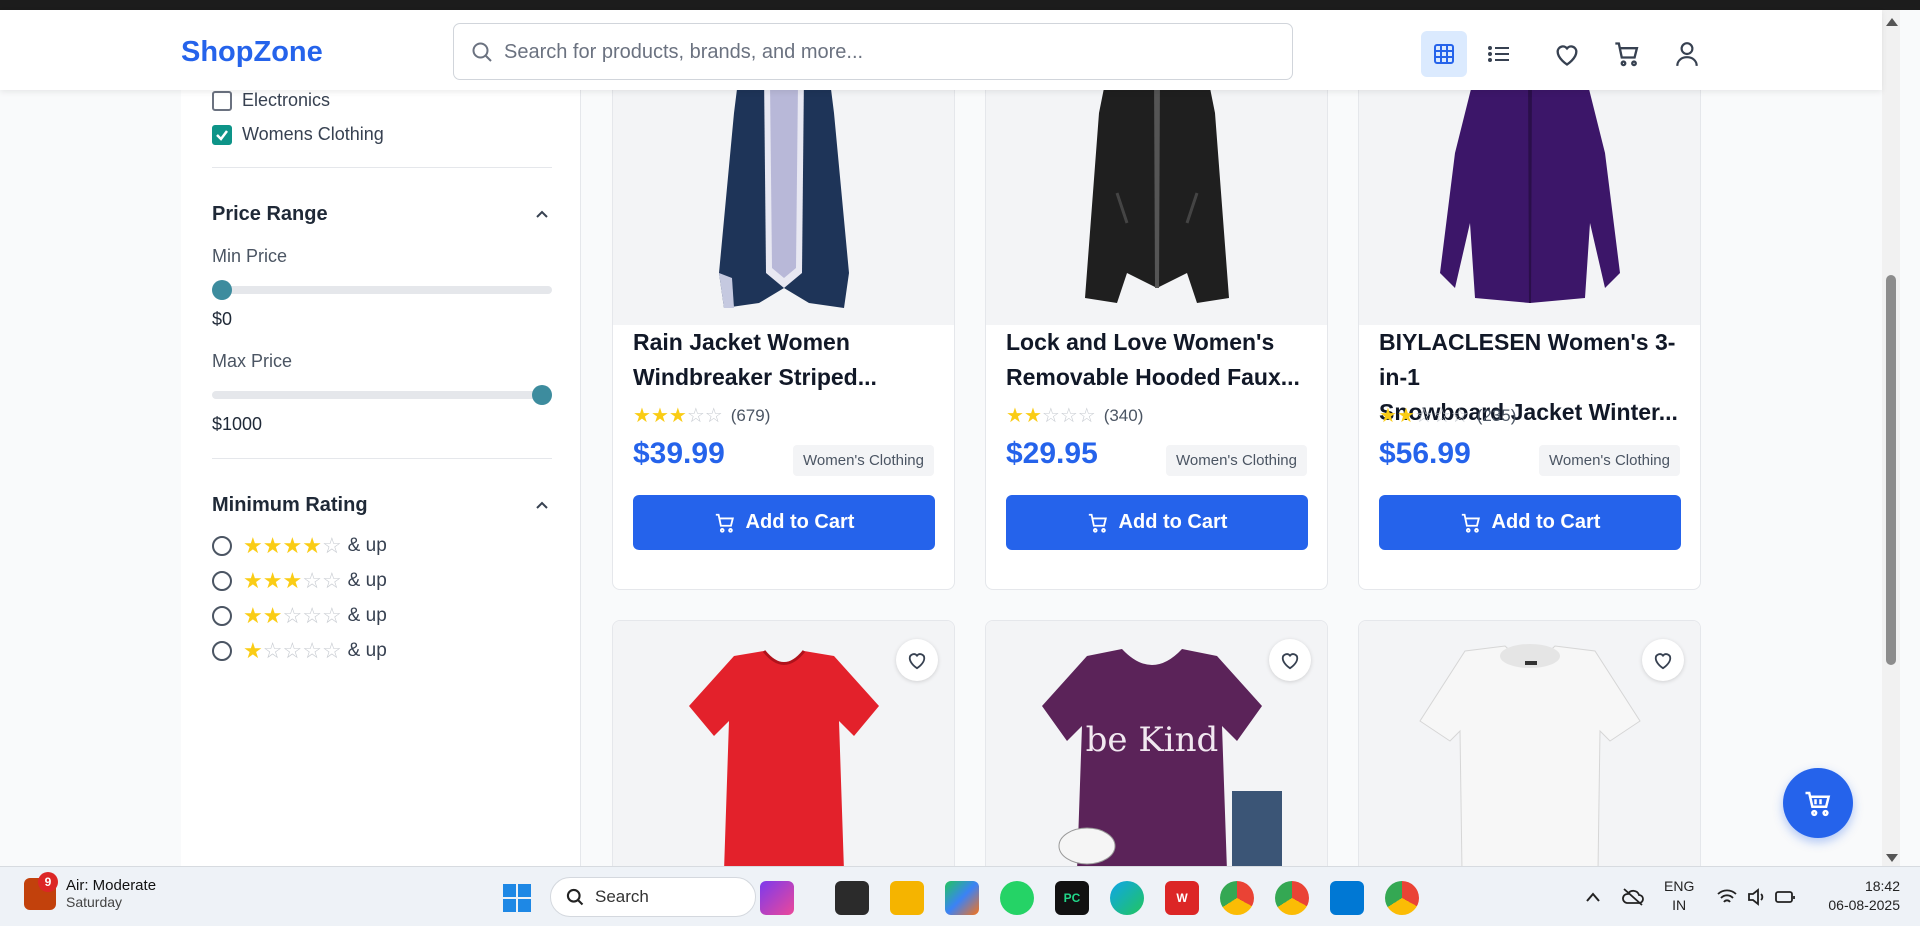  I want to click on star-rating: ★ ★ ☆ ☆ ☆, so click(292, 616).